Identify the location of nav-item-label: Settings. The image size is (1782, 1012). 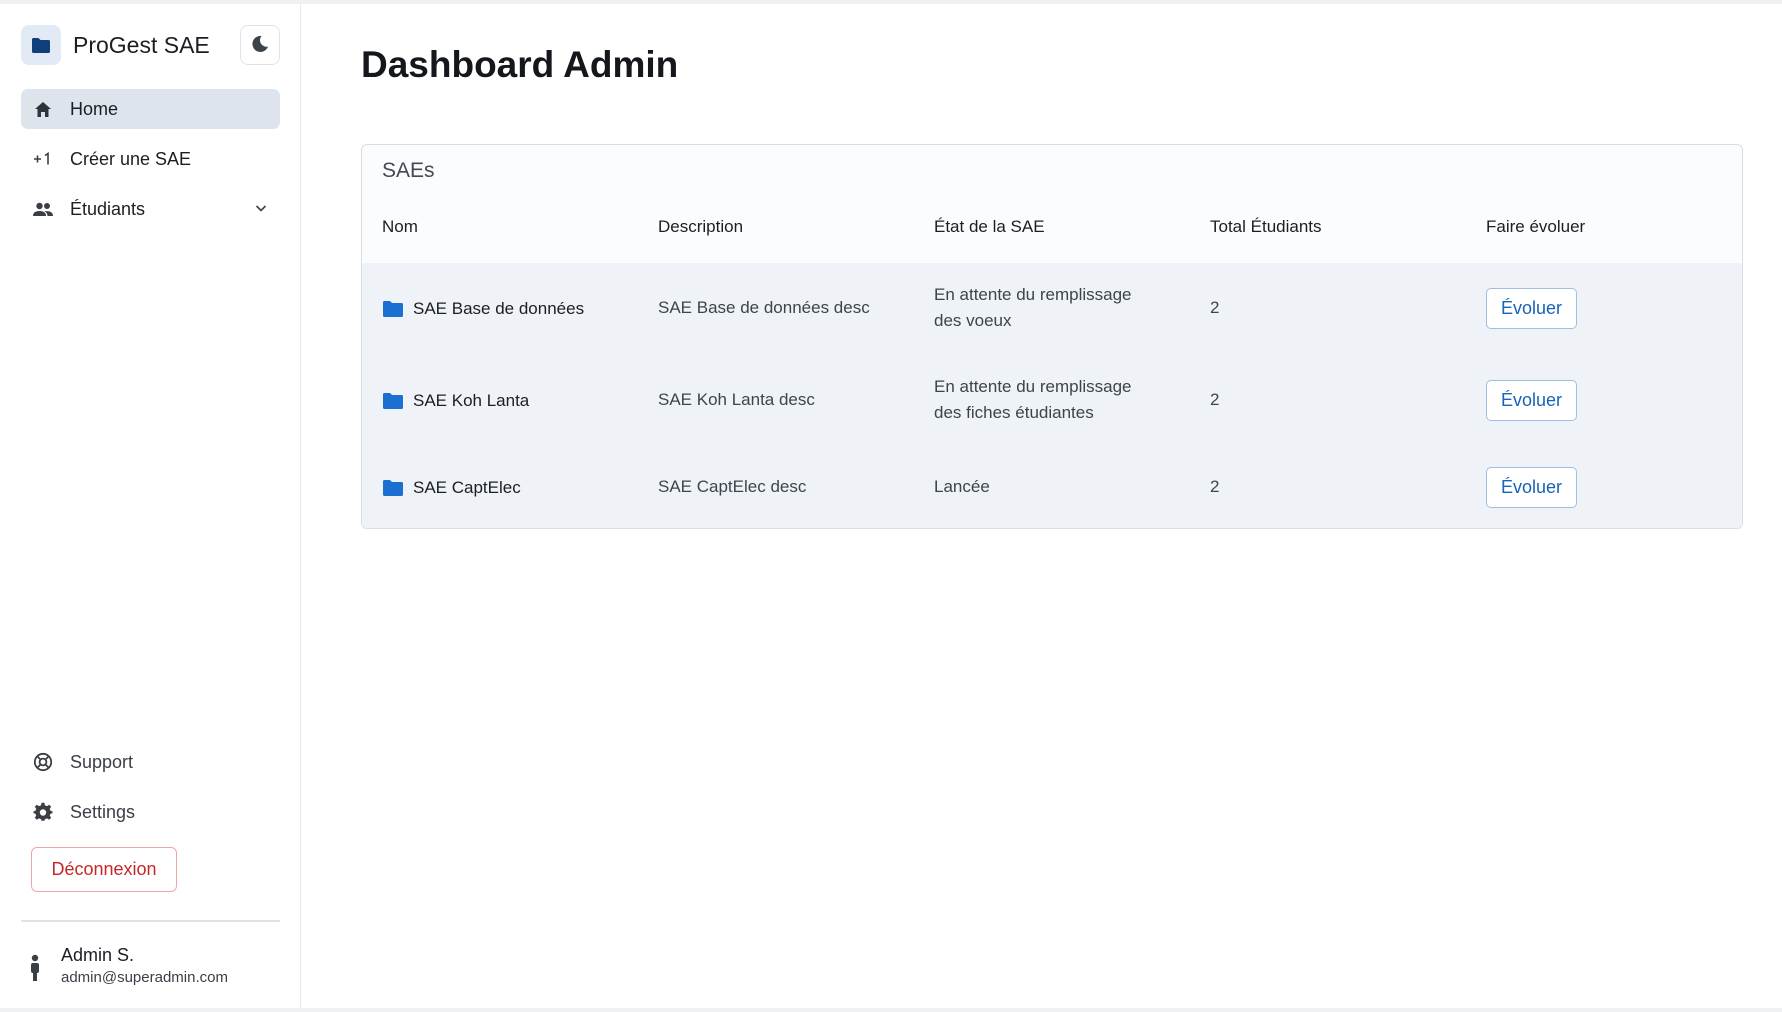
(103, 811).